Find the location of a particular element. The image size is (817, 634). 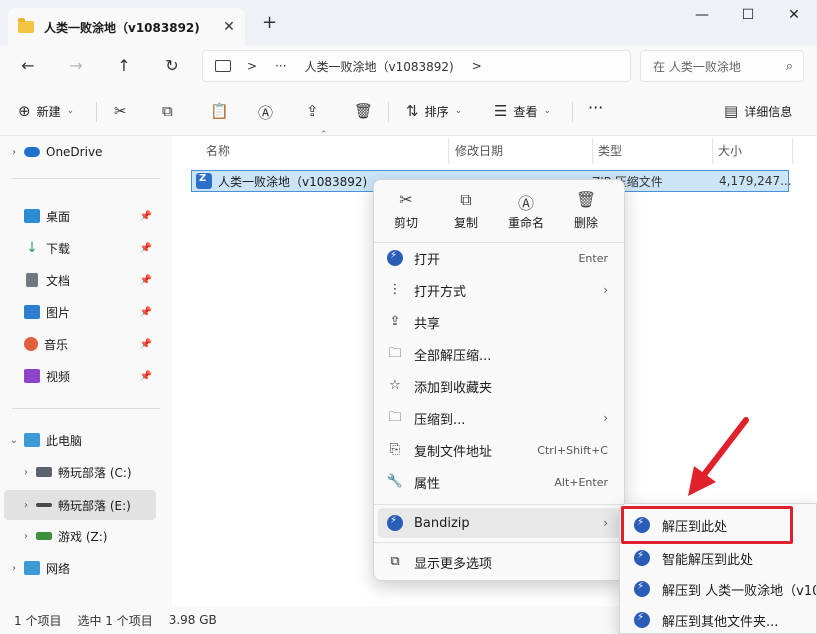

menu-shortcut: Enter is located at coordinates (593, 258).